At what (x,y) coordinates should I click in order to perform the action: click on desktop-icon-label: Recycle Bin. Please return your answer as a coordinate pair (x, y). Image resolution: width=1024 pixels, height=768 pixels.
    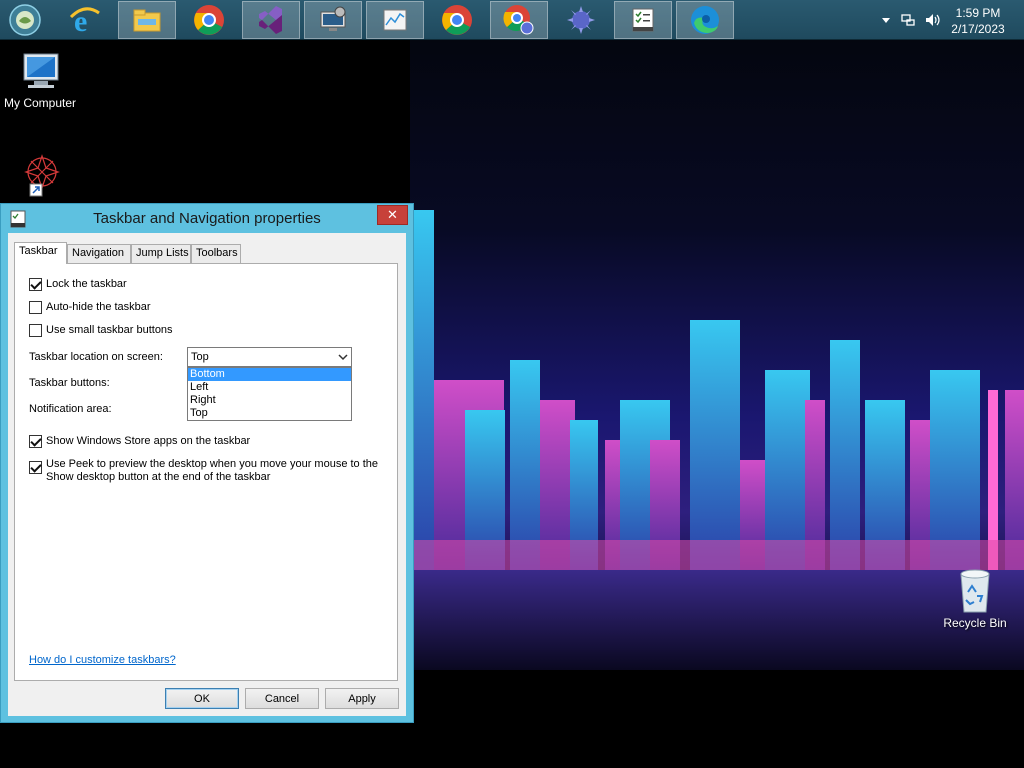
    Looking at the image, I should click on (975, 623).